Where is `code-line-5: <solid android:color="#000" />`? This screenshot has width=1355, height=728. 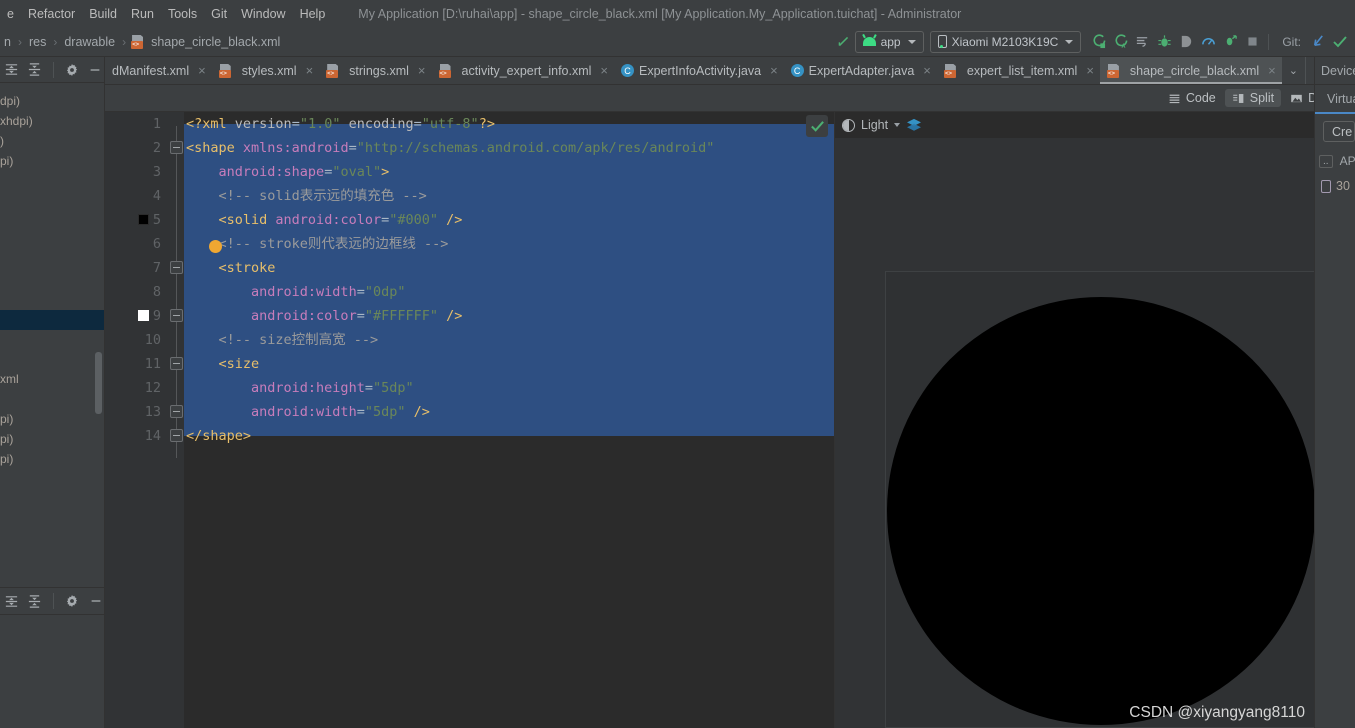 code-line-5: <solid android:color="#000" /> is located at coordinates (509, 220).